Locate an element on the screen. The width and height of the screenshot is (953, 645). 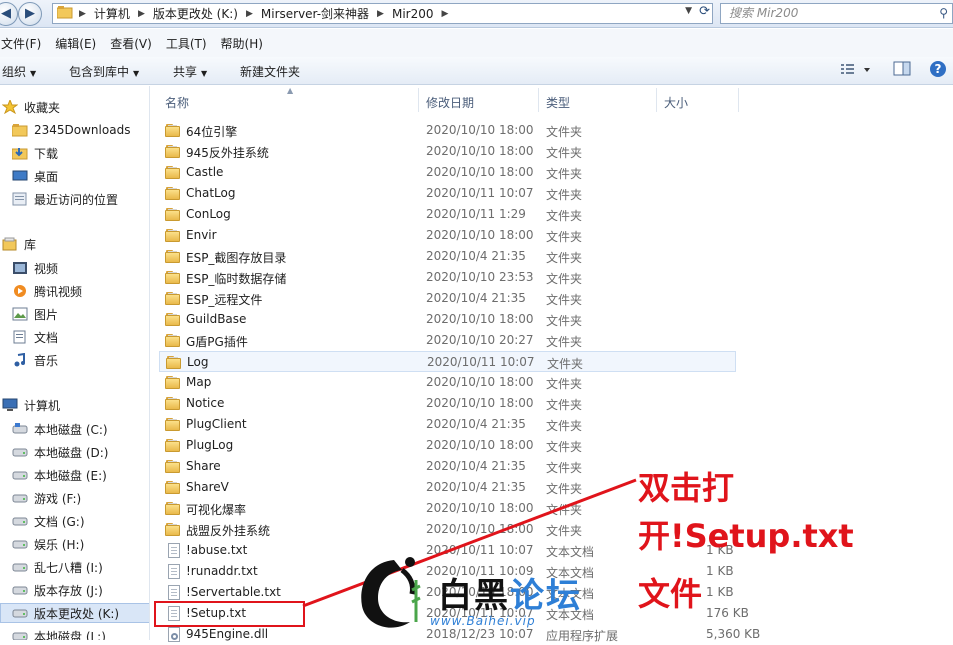
chevron-right-icon: ▶ is located at coordinates (380, 13).